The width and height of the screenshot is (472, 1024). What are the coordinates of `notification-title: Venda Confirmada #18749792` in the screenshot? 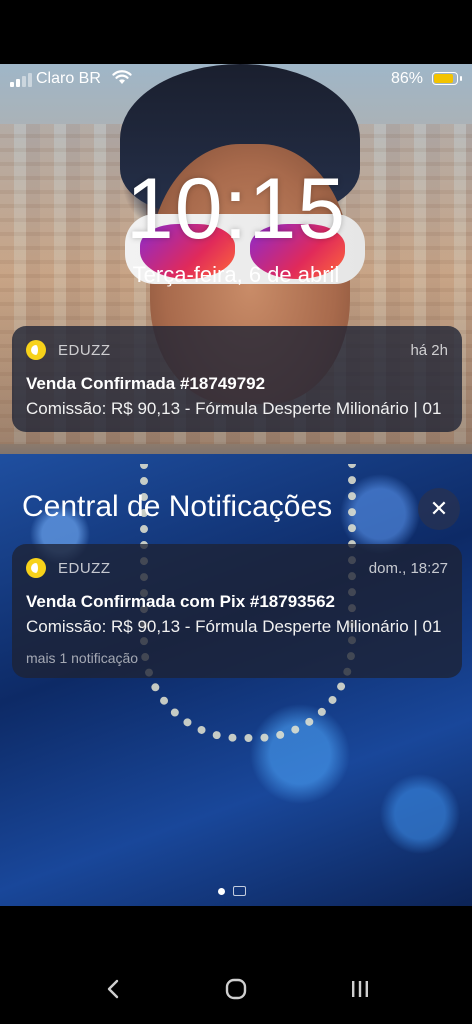 It's located at (146, 383).